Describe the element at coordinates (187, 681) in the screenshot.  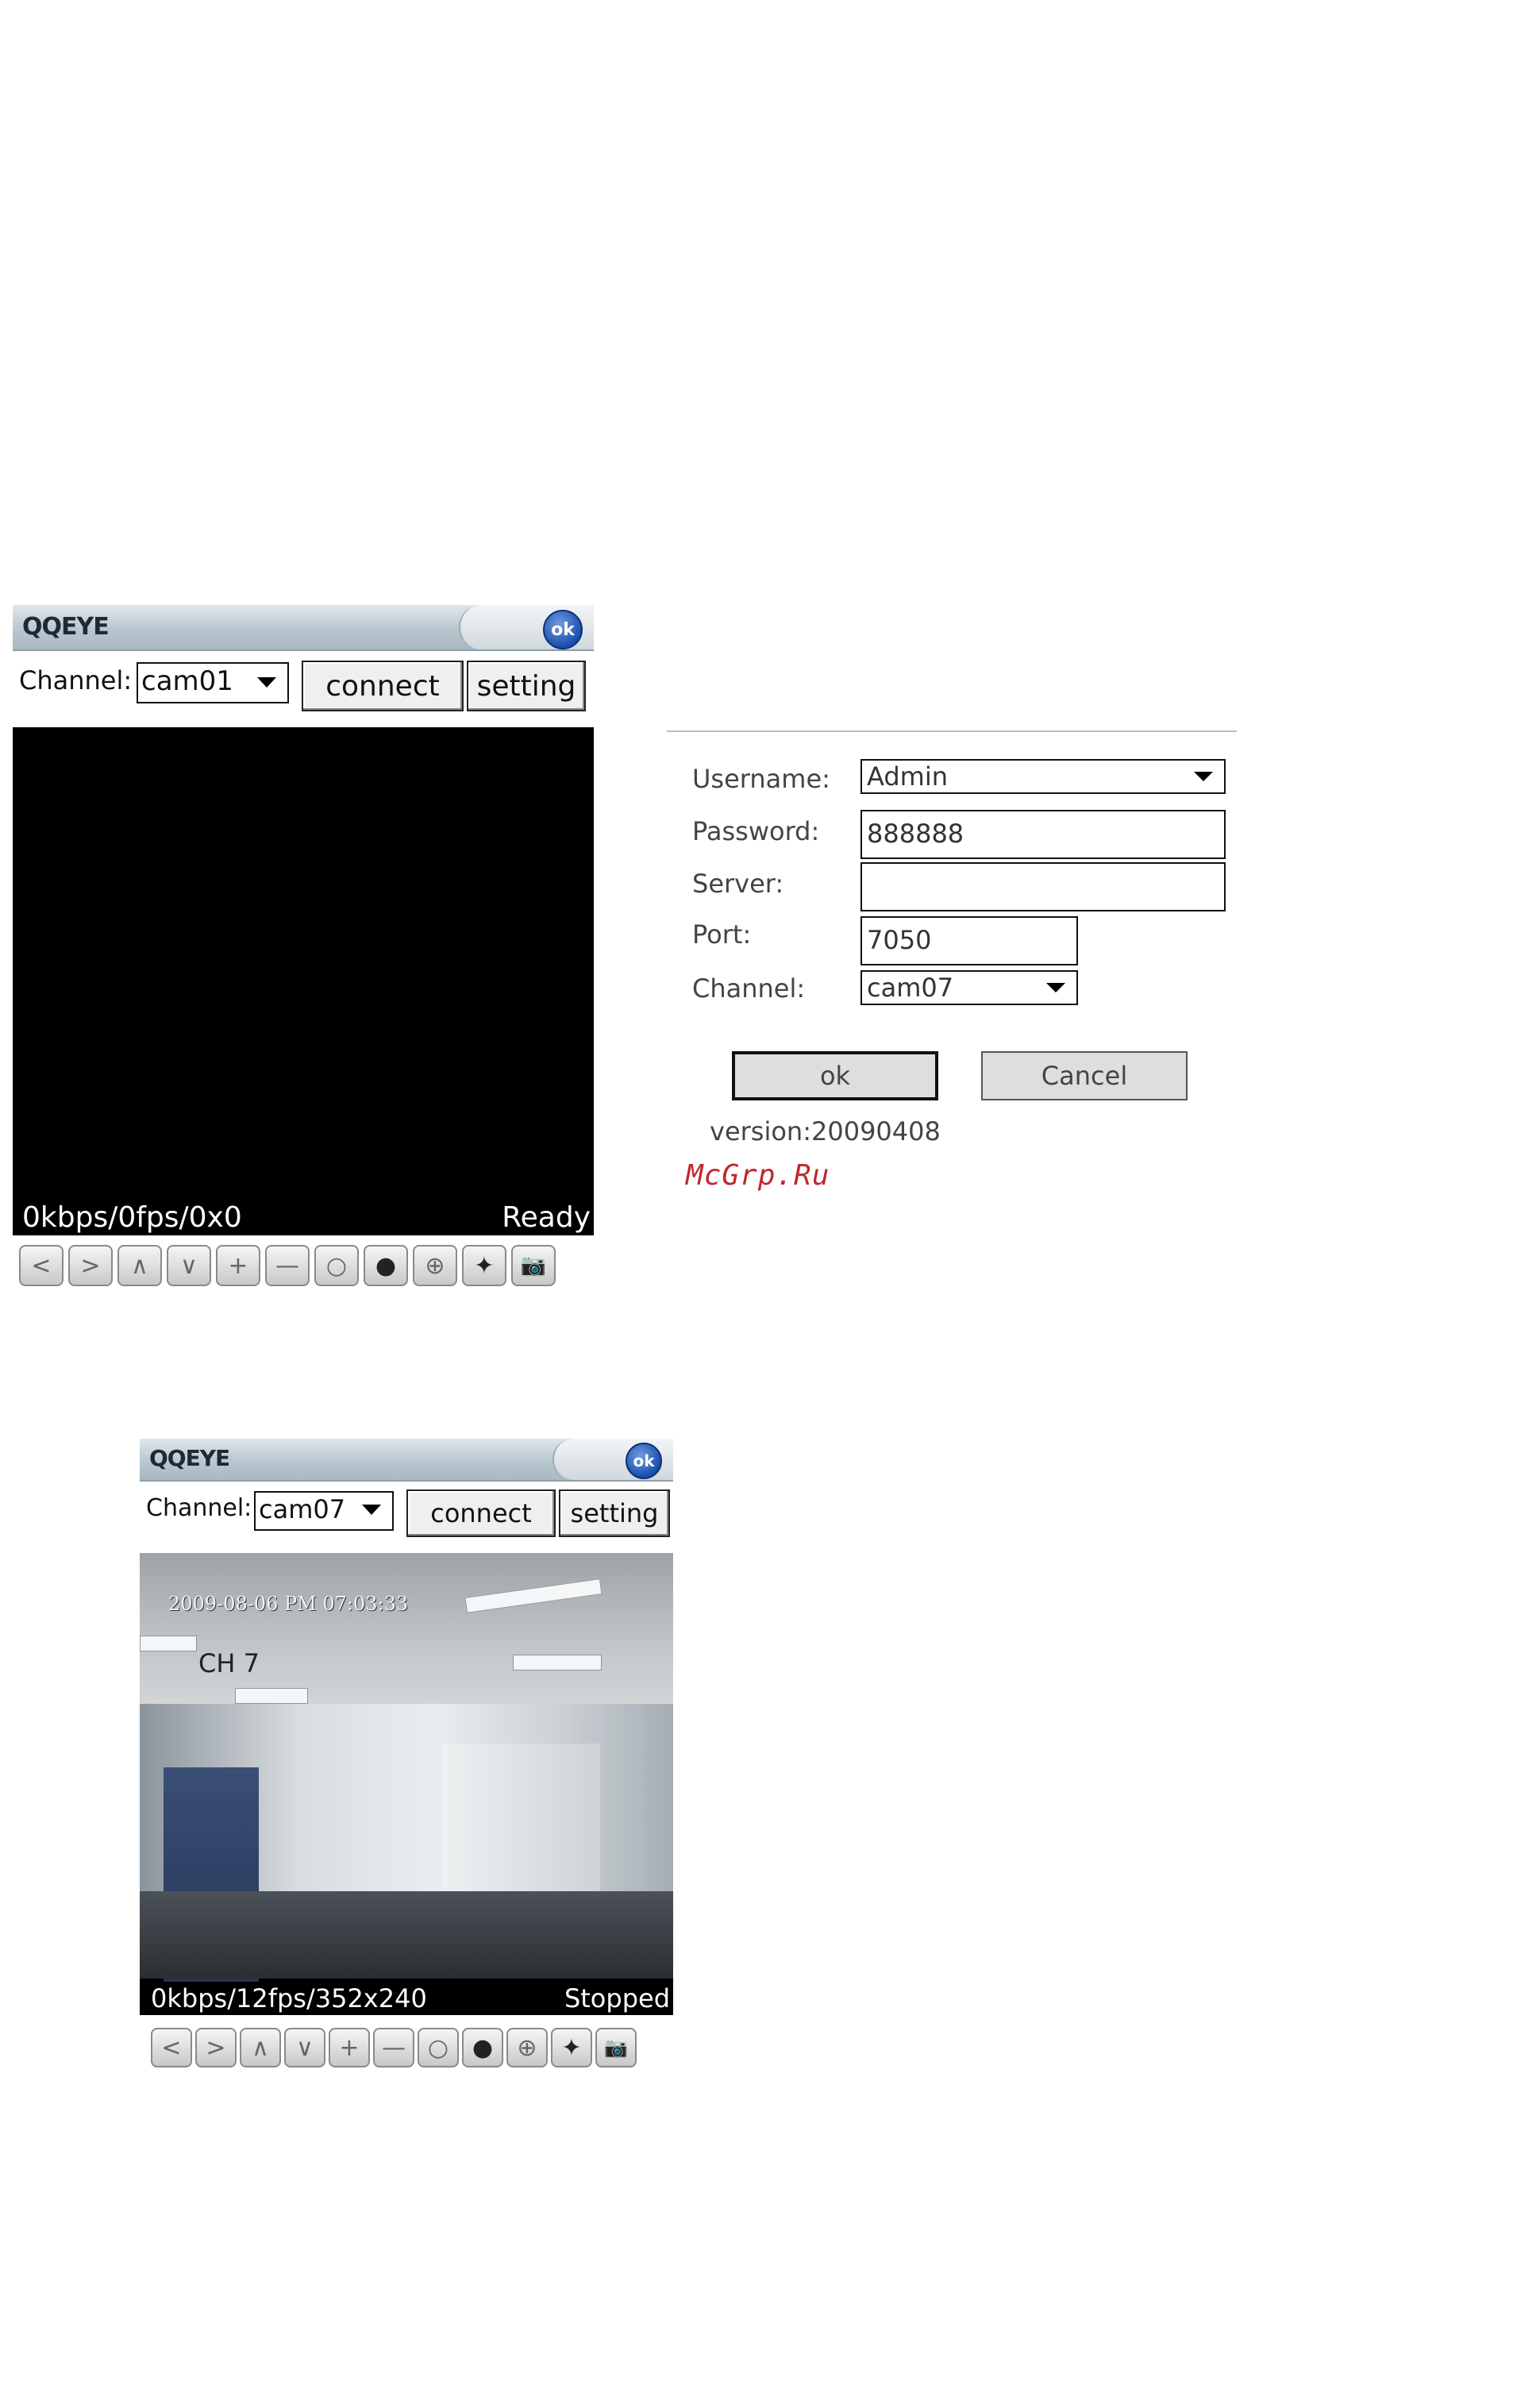
I see `channel-select-value: cam01` at that location.